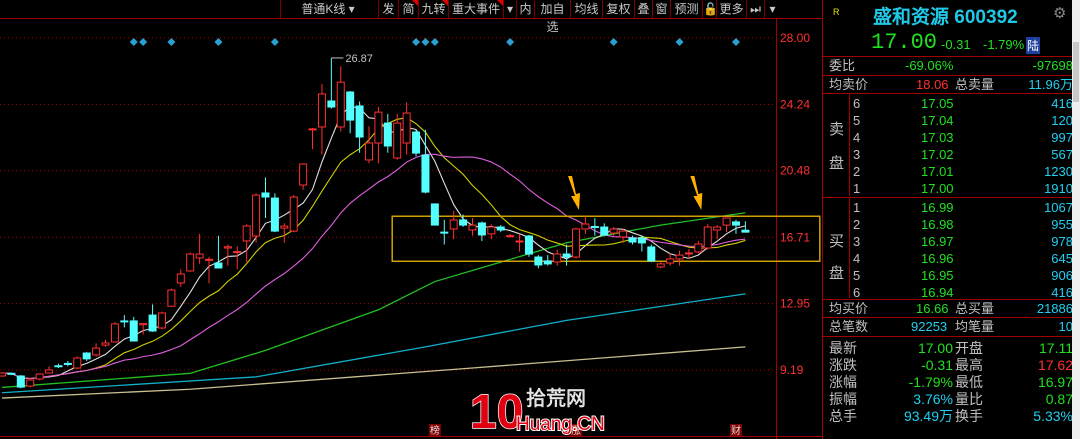 The image size is (1080, 439). What do you see at coordinates (731, 9) in the screenshot?
I see `toolbar-item-14: 更多` at bounding box center [731, 9].